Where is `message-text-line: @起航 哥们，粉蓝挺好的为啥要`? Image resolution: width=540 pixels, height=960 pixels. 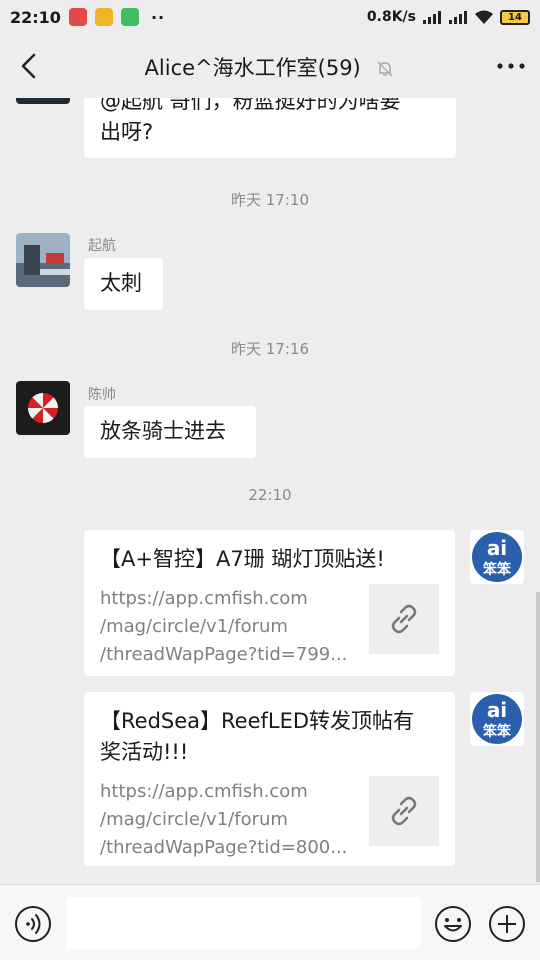
message-text-line: @起航 哥们，粉蓝挺好的为啥要 is located at coordinates (250, 105).